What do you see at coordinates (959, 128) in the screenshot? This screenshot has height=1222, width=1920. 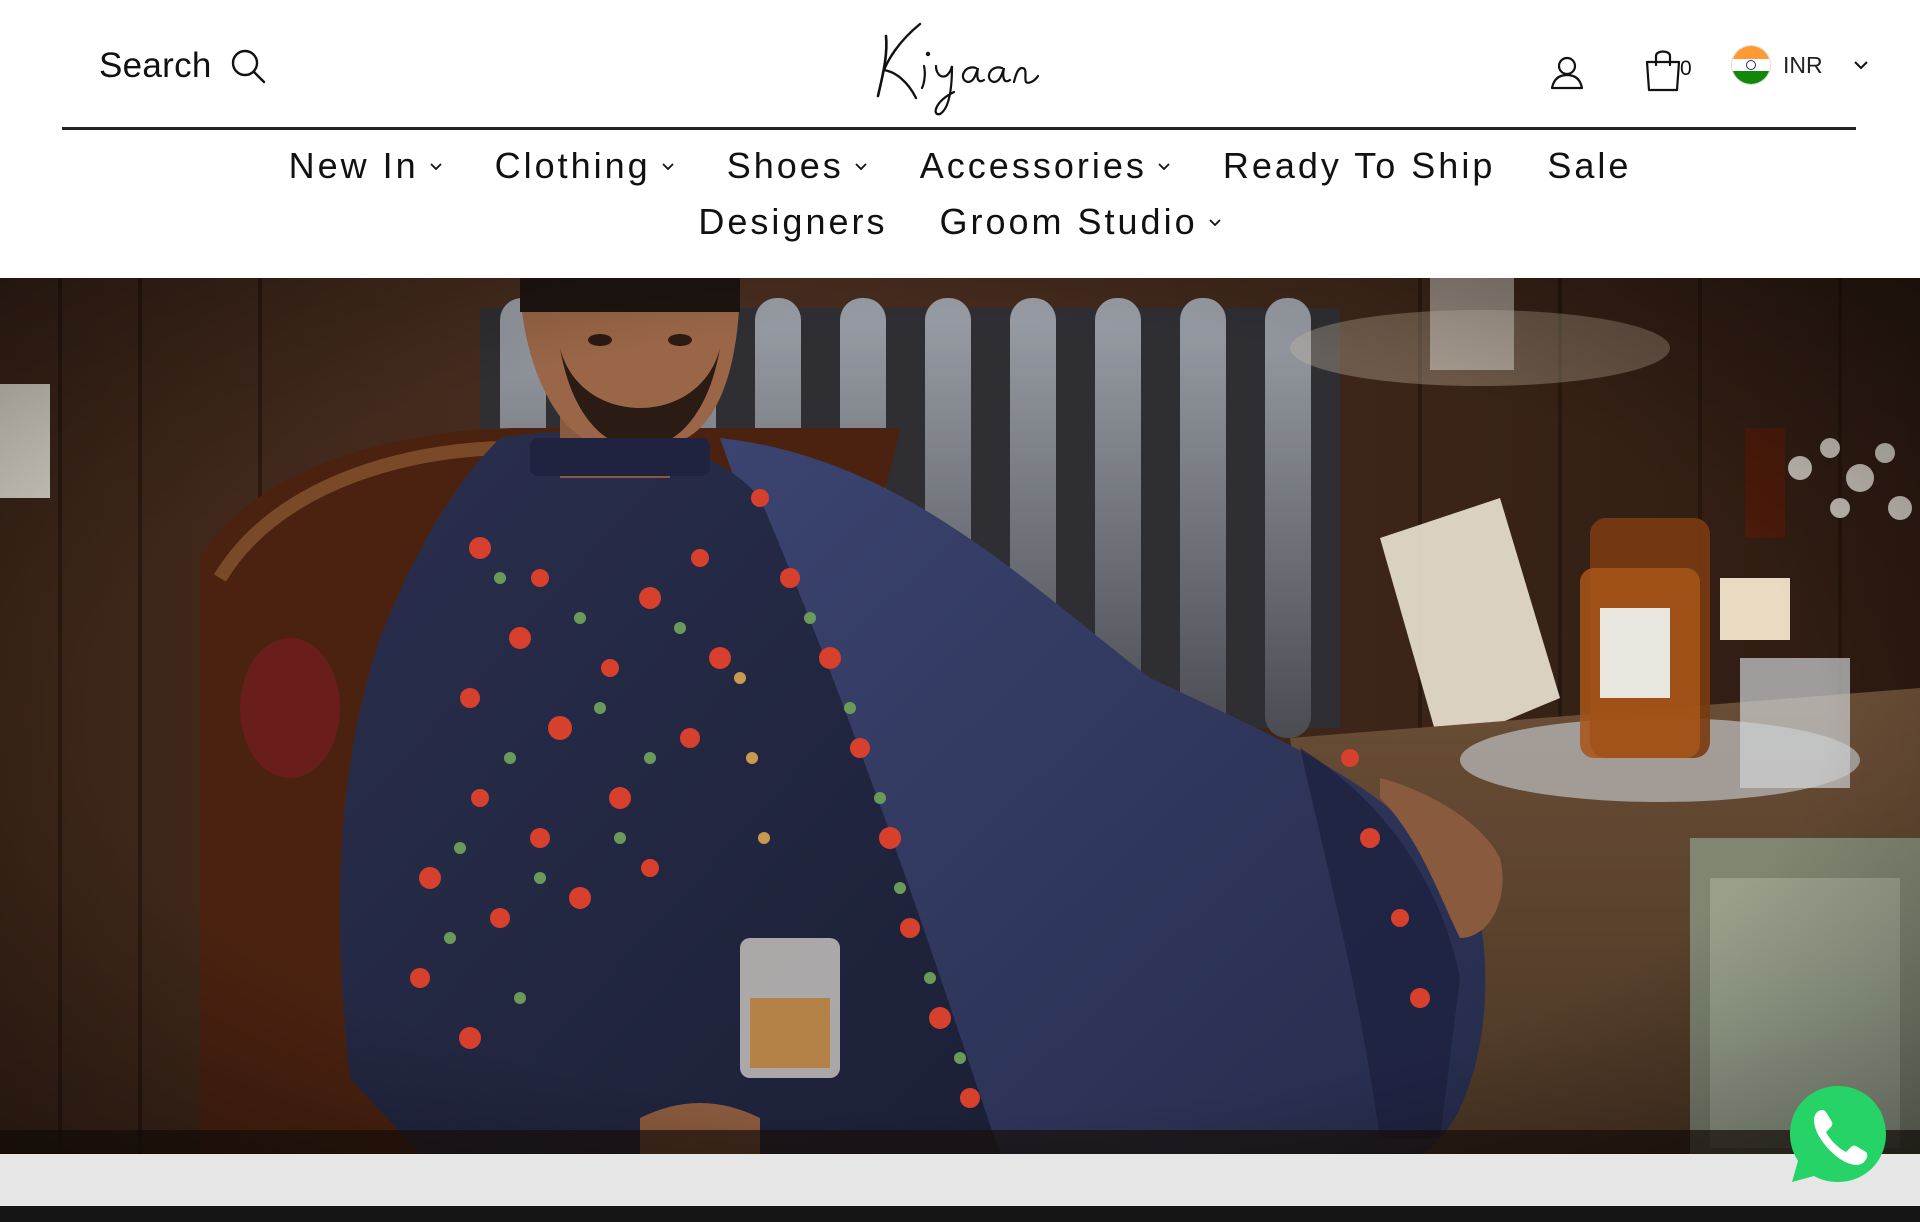 I see `header-divider` at bounding box center [959, 128].